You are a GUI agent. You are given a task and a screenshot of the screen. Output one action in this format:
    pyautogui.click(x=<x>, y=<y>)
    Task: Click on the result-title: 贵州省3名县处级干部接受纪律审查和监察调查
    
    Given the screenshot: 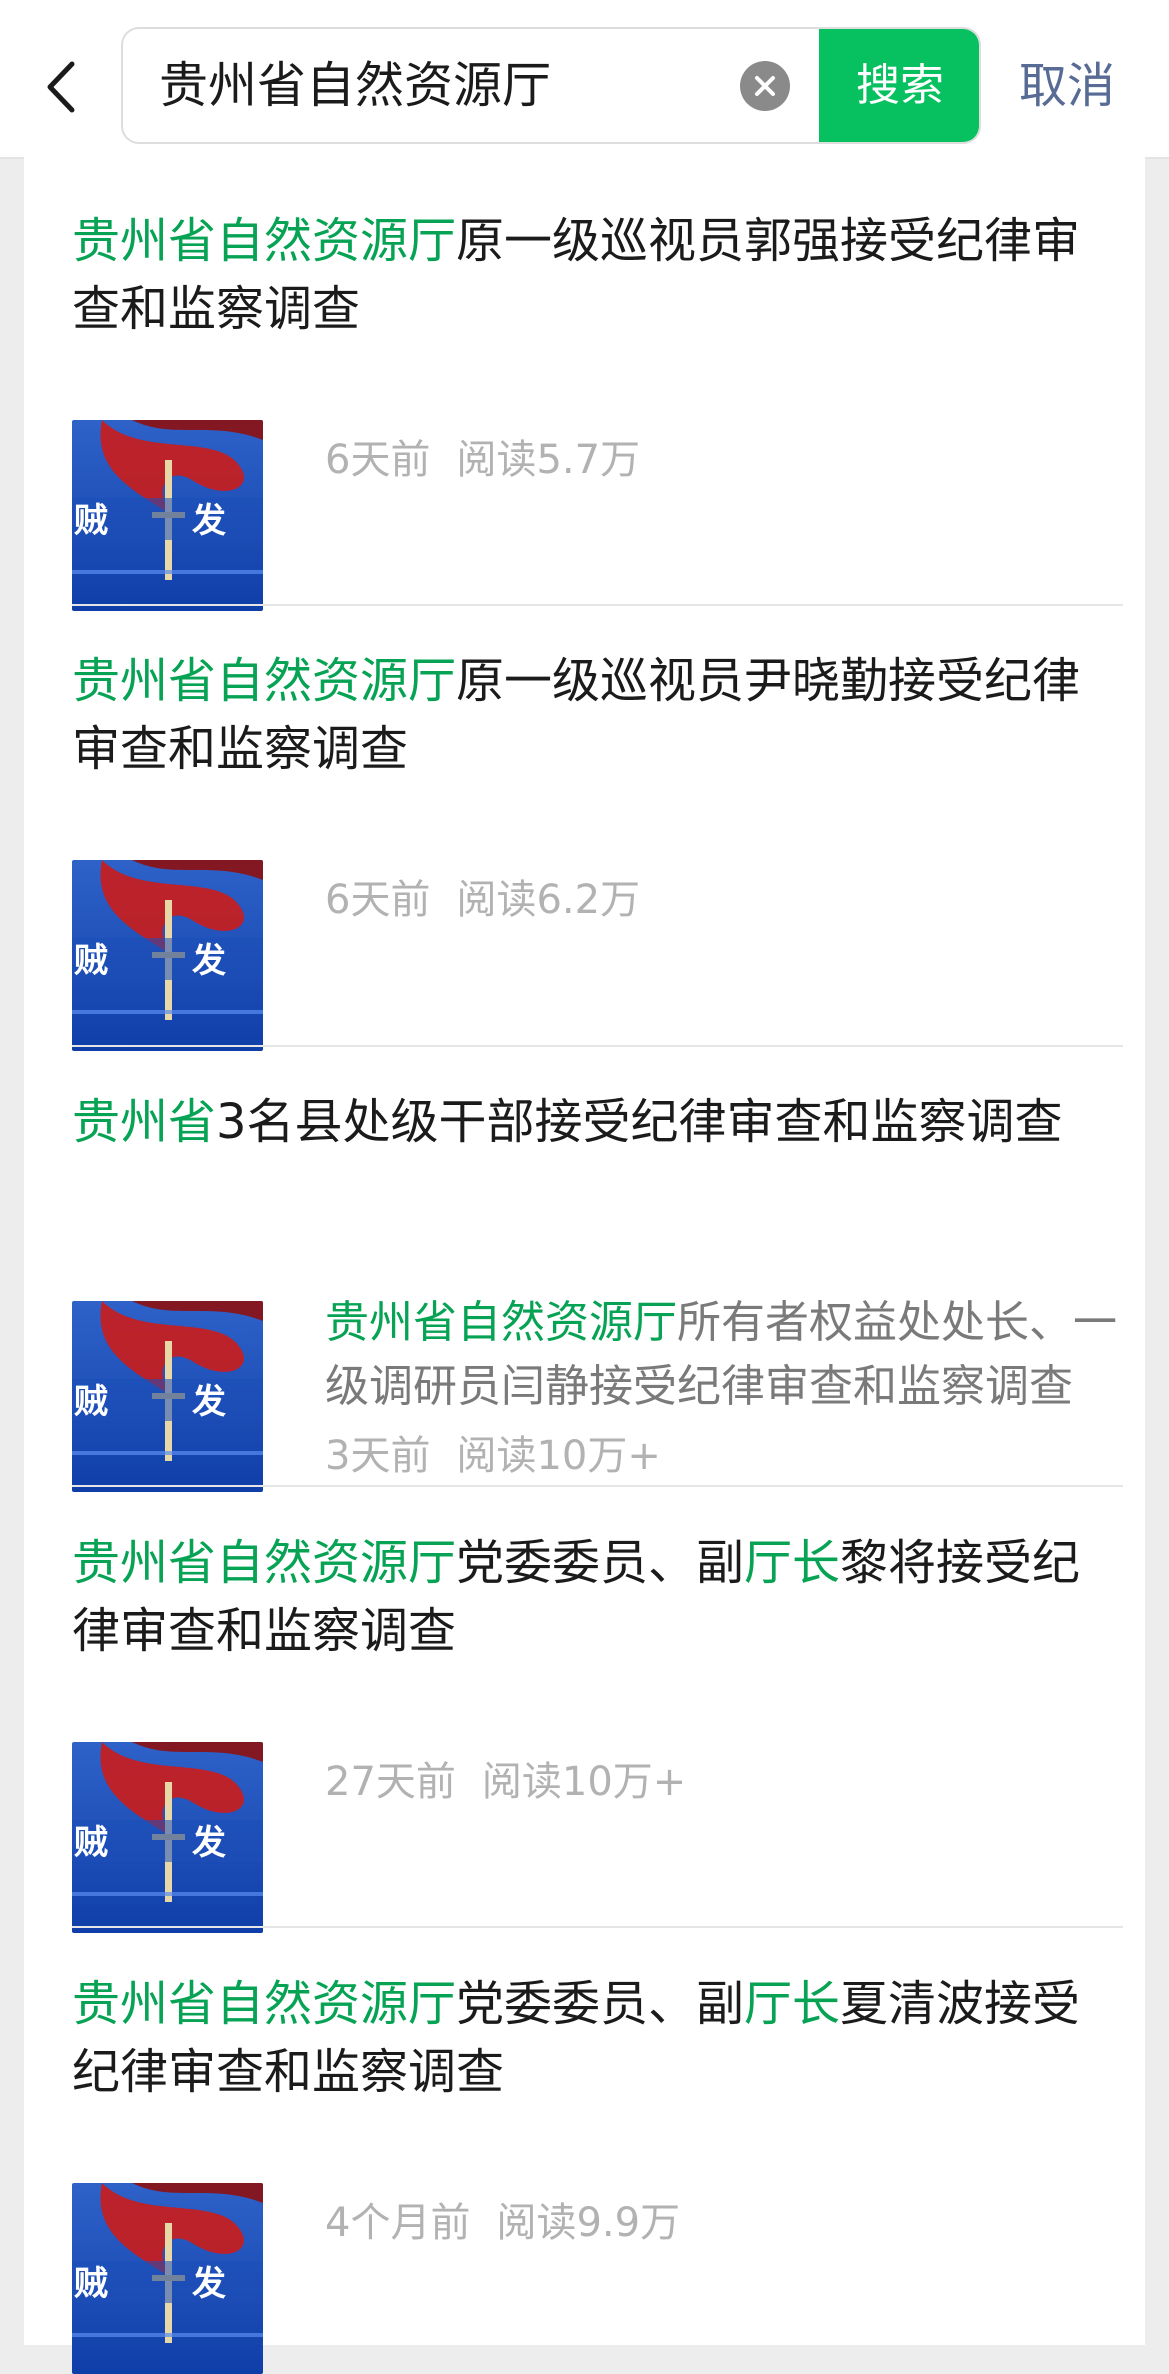 What is the action you would take?
    pyautogui.click(x=597, y=1122)
    